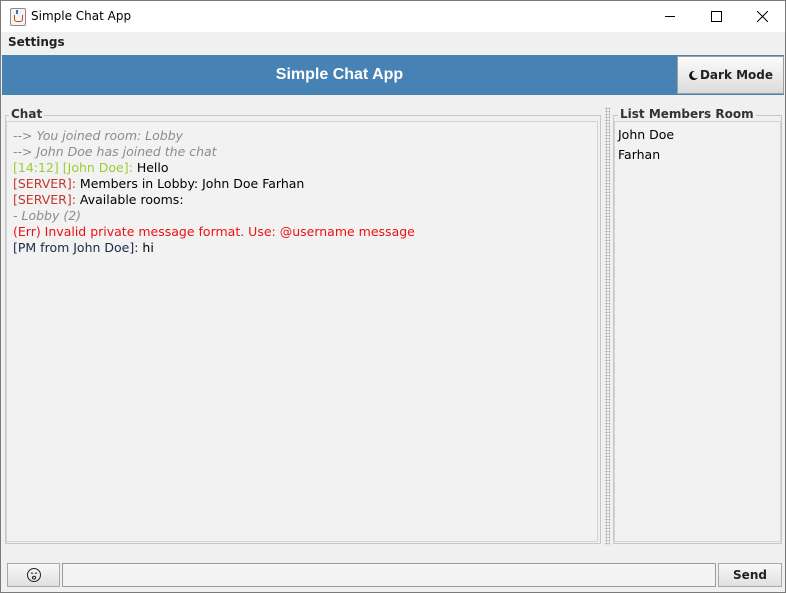 This screenshot has height=593, width=786. I want to click on message-input, so click(389, 575).